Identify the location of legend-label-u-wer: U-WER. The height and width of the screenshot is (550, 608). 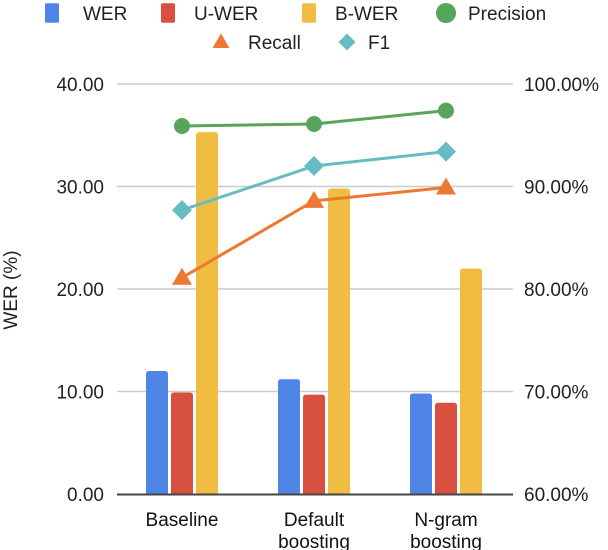
(226, 14).